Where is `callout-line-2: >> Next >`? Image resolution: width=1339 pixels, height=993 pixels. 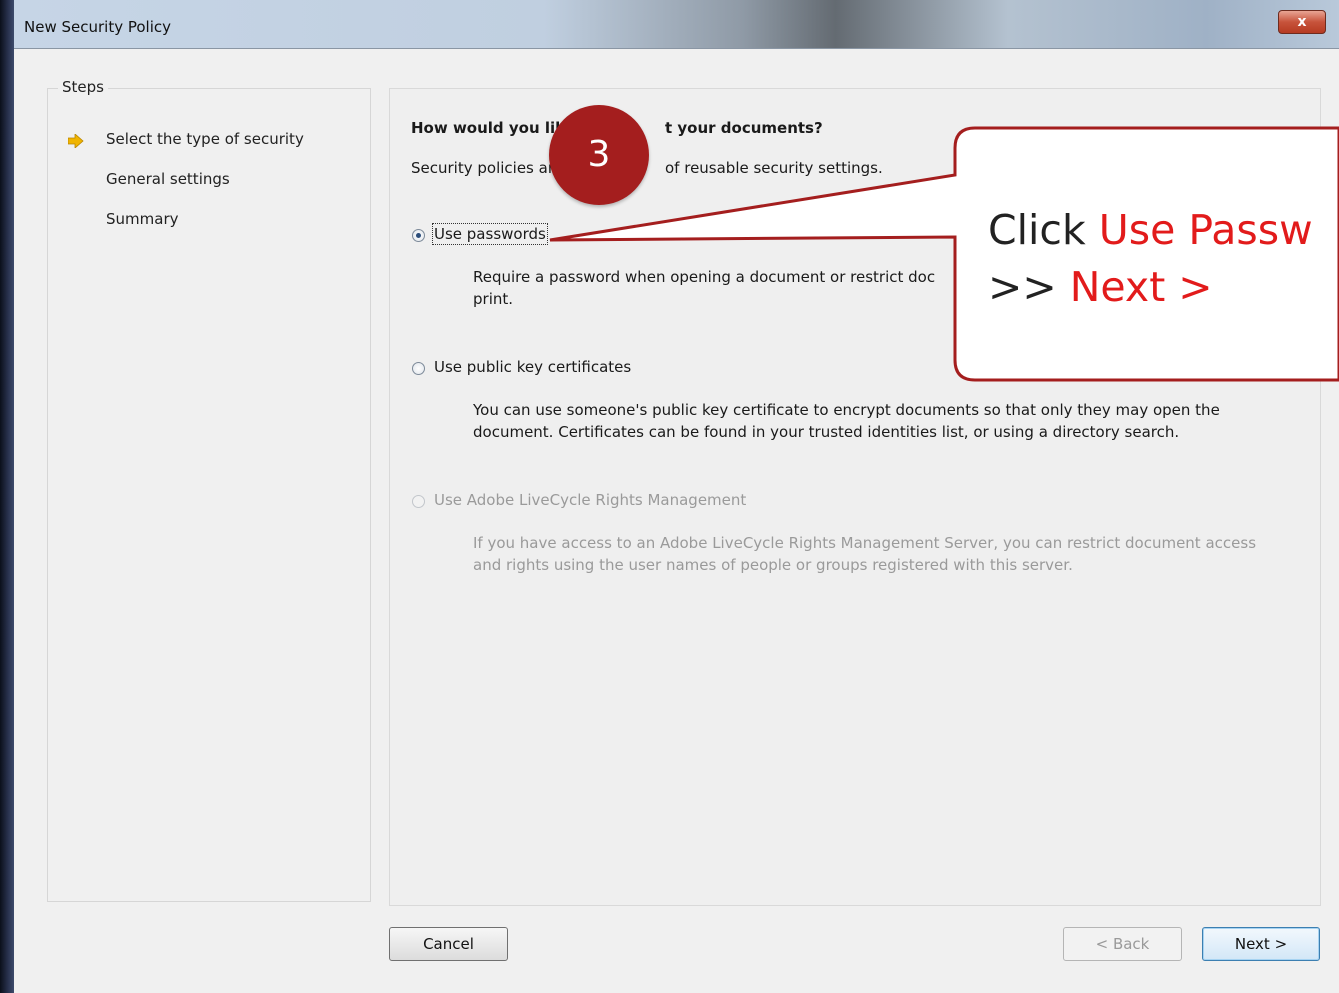
callout-line-2: >> Next > is located at coordinates (1100, 287).